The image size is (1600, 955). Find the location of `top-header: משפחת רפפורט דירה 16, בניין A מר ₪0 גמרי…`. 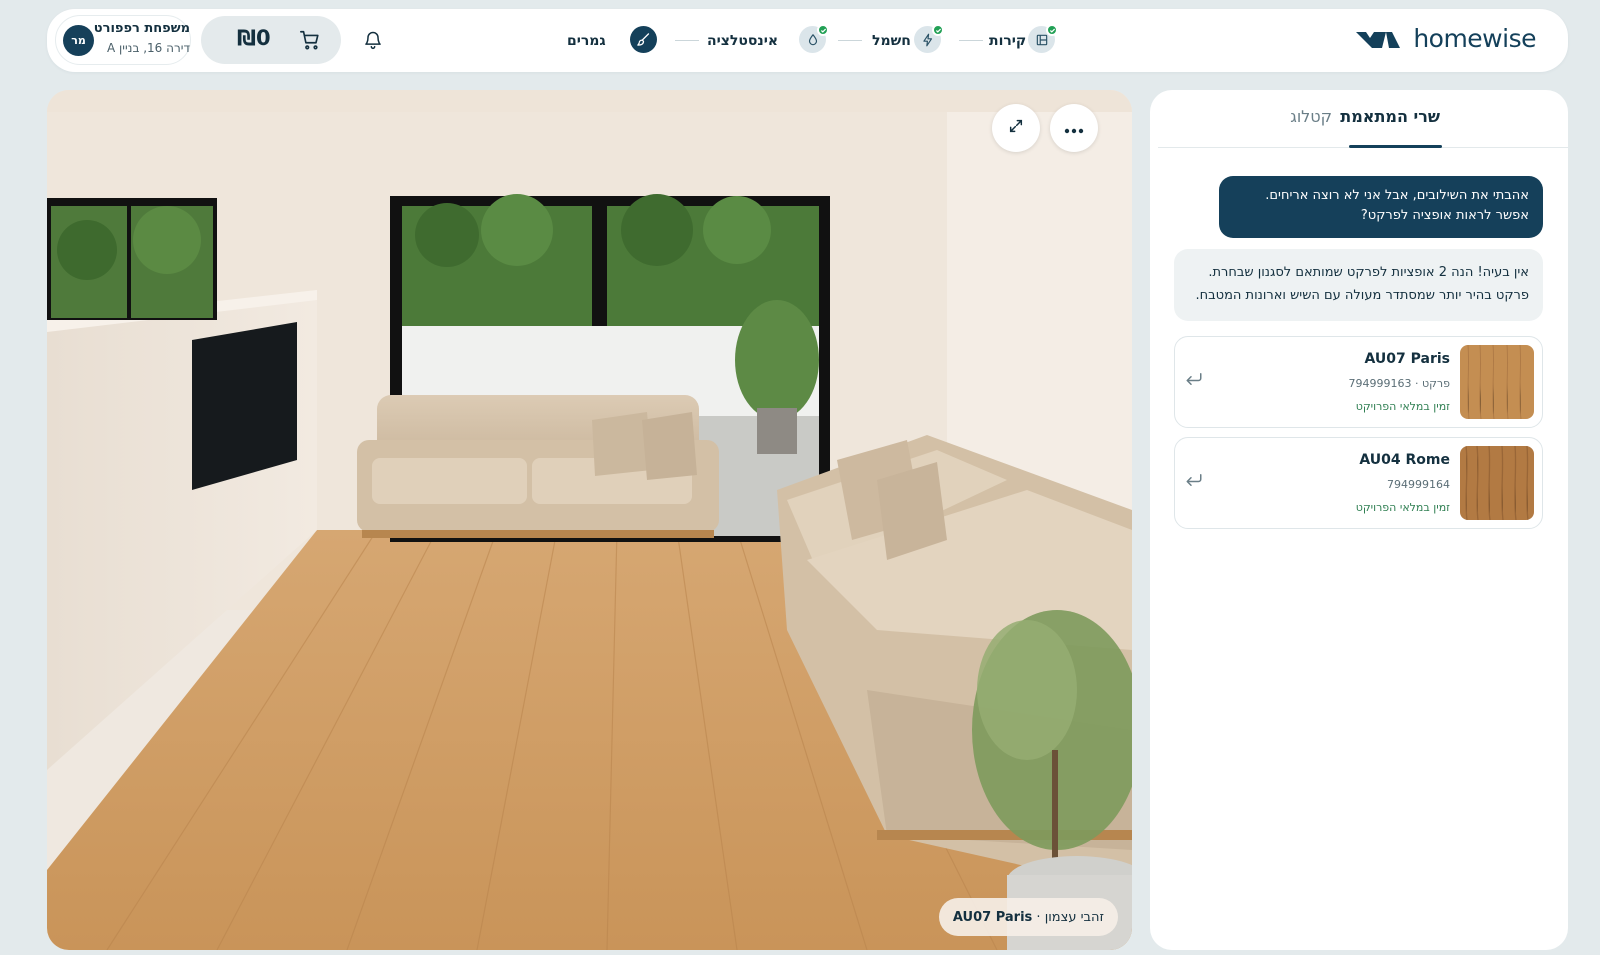

top-header: משפחת רפפורט דירה 16, בניין A מר ₪0 גמרי… is located at coordinates (807, 40).